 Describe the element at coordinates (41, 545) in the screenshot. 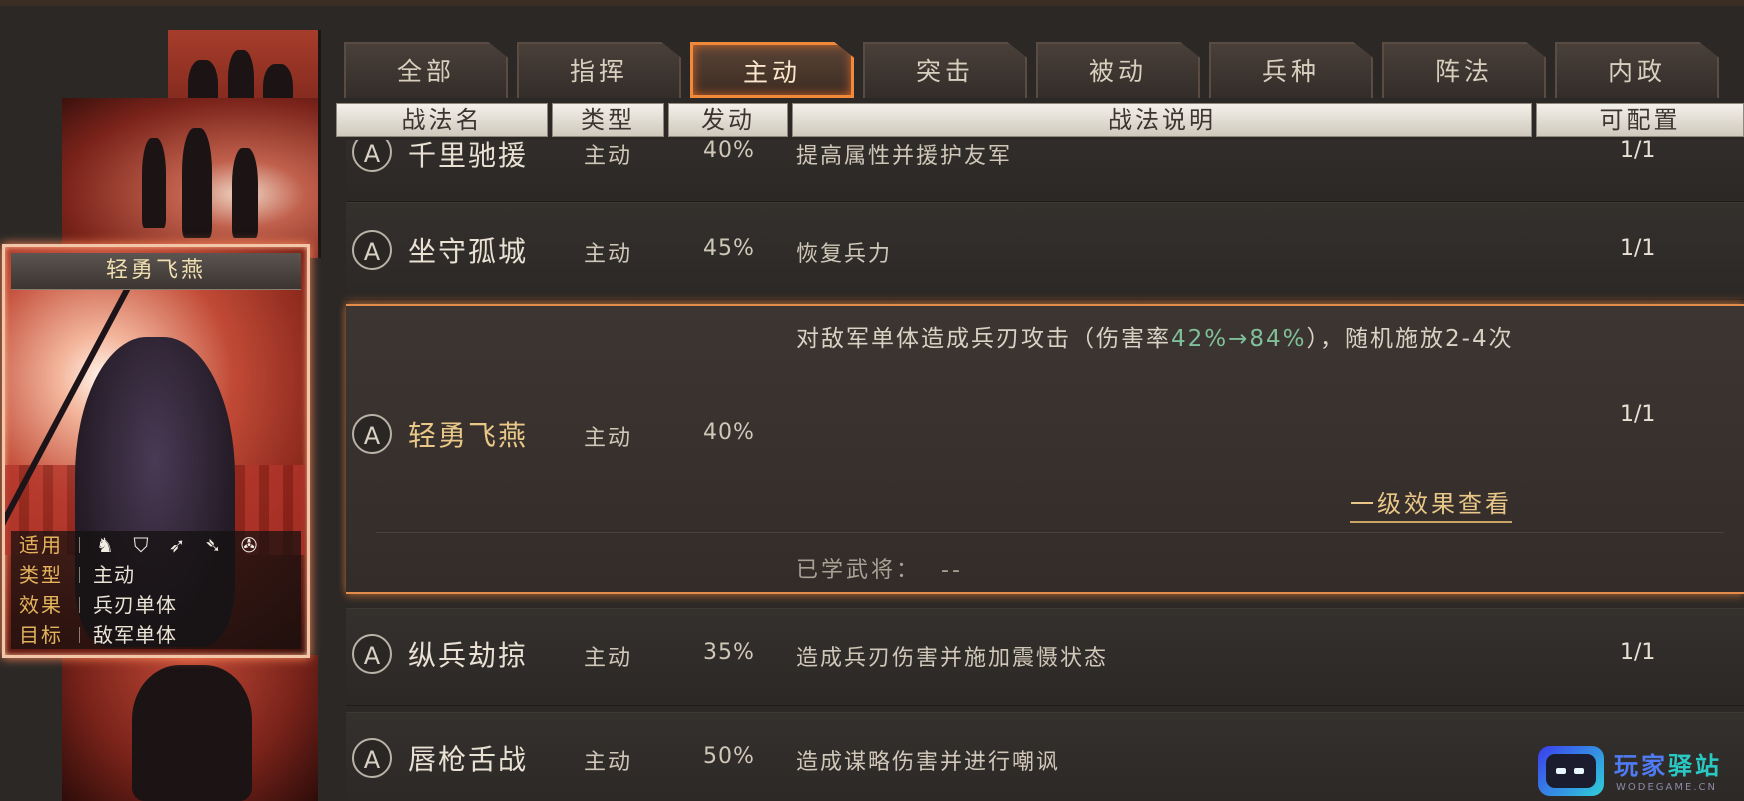

I see `apply-label: 适用` at that location.